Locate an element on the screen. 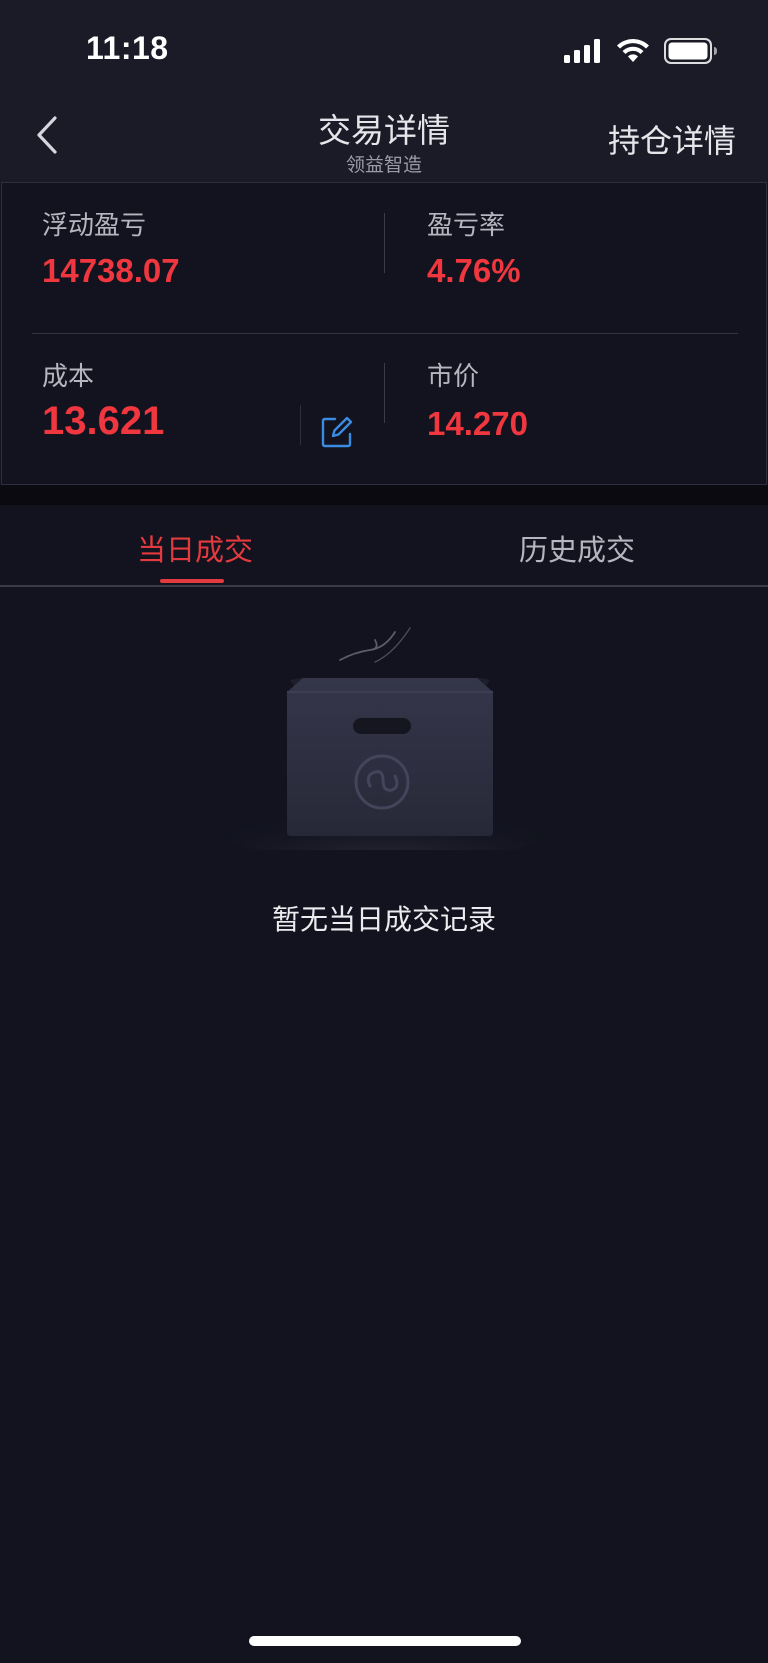 This screenshot has height=1663, width=768. empty-state-message: 暂无当日成交记录 is located at coordinates (383, 919).